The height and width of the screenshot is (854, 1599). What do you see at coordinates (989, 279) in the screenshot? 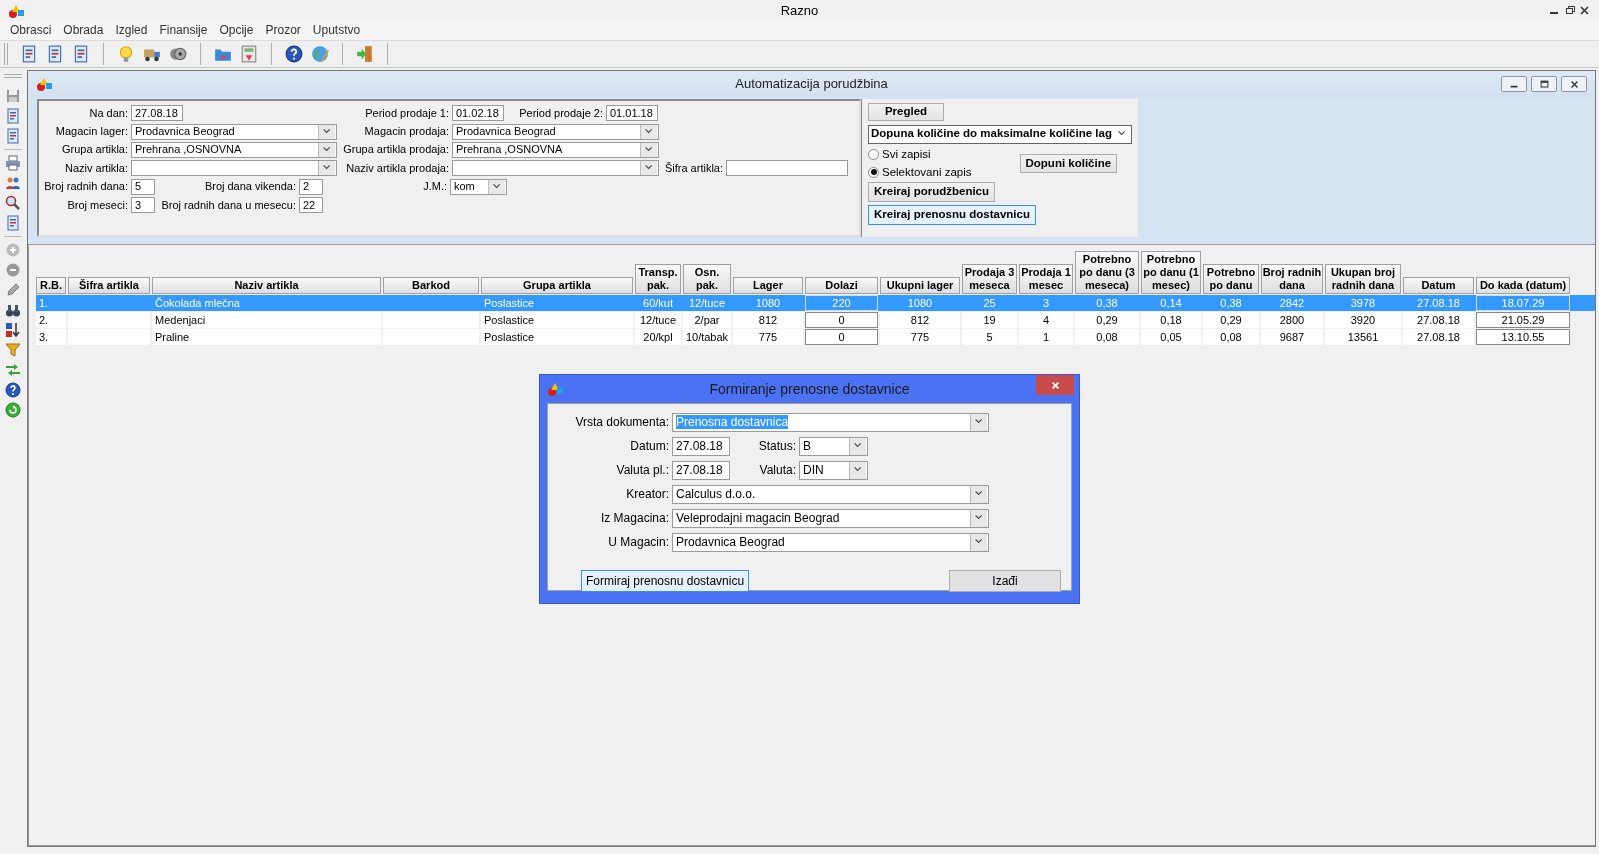
I see `column-header: Prodaja 3 meseca` at bounding box center [989, 279].